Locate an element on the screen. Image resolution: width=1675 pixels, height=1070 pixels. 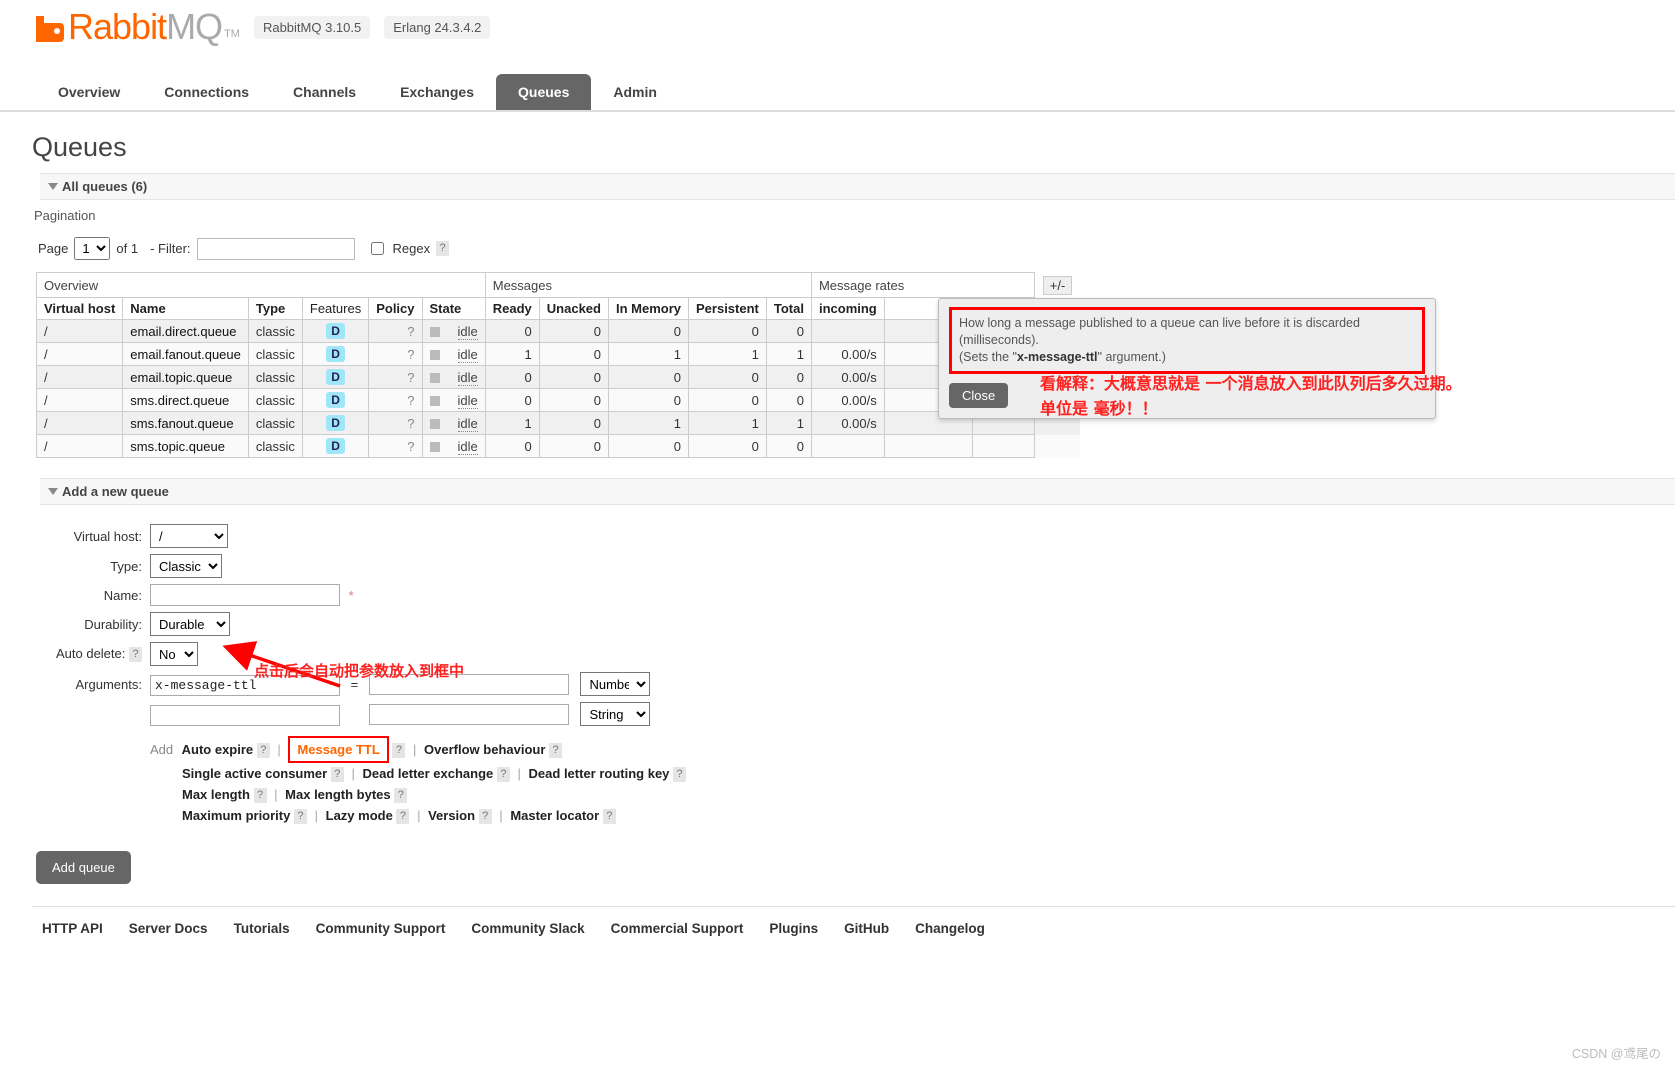
durability-select: Durable is located at coordinates (190, 624).